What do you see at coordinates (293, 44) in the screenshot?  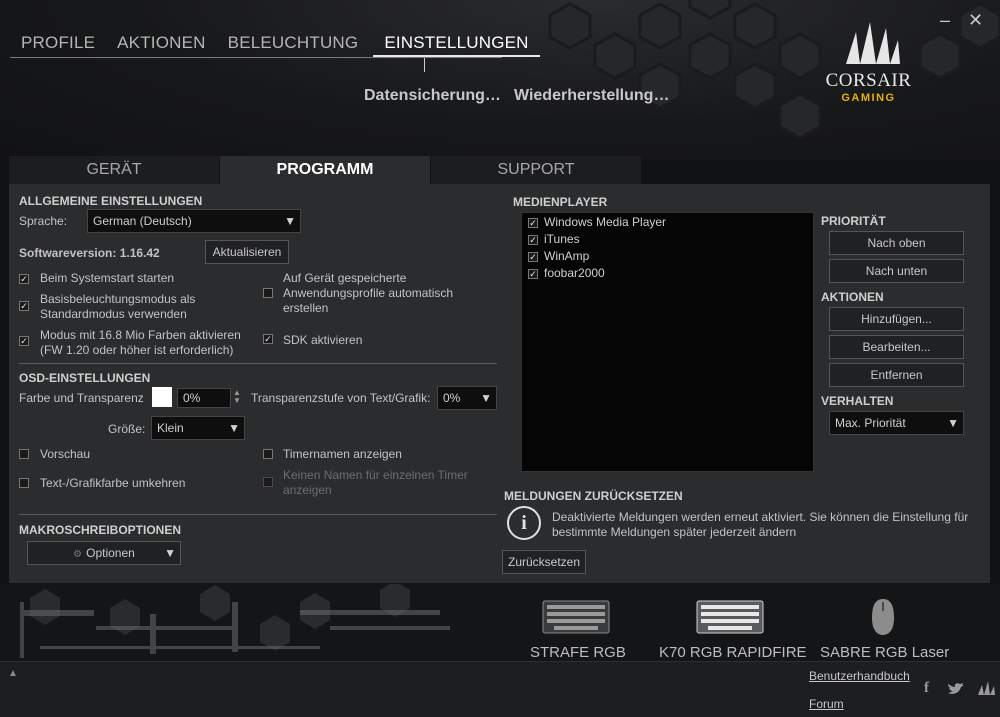 I see `tab-lighting: BELEUCHTUNG` at bounding box center [293, 44].